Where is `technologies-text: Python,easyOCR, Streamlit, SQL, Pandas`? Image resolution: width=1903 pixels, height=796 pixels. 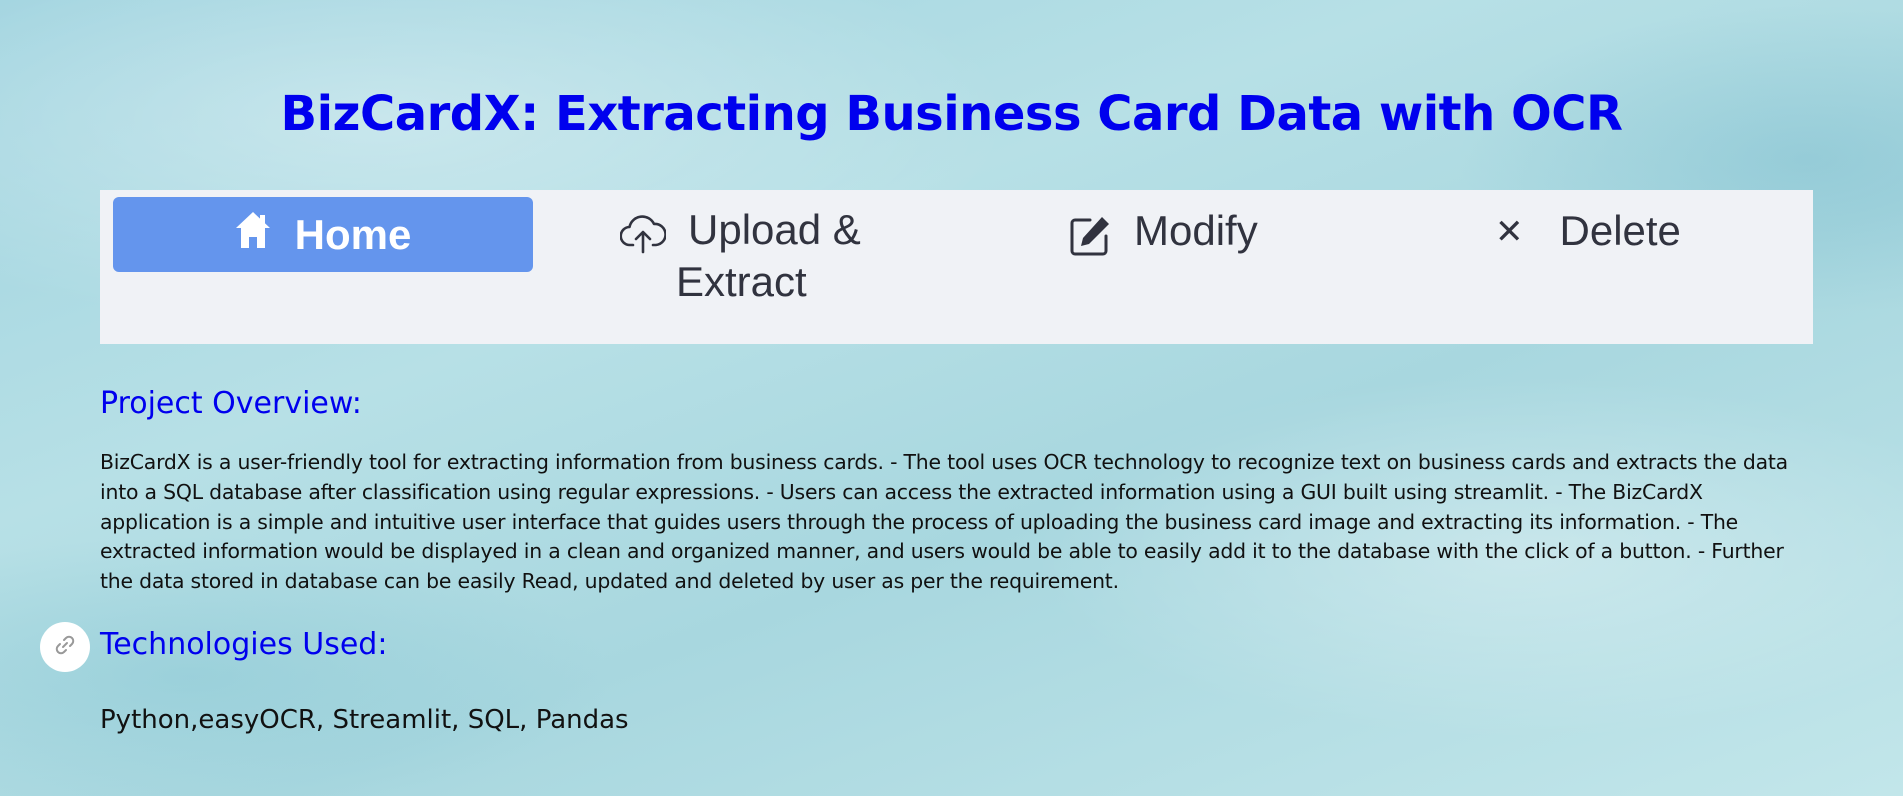 technologies-text: Python,easyOCR, Streamlit, SQL, Pandas is located at coordinates (364, 720).